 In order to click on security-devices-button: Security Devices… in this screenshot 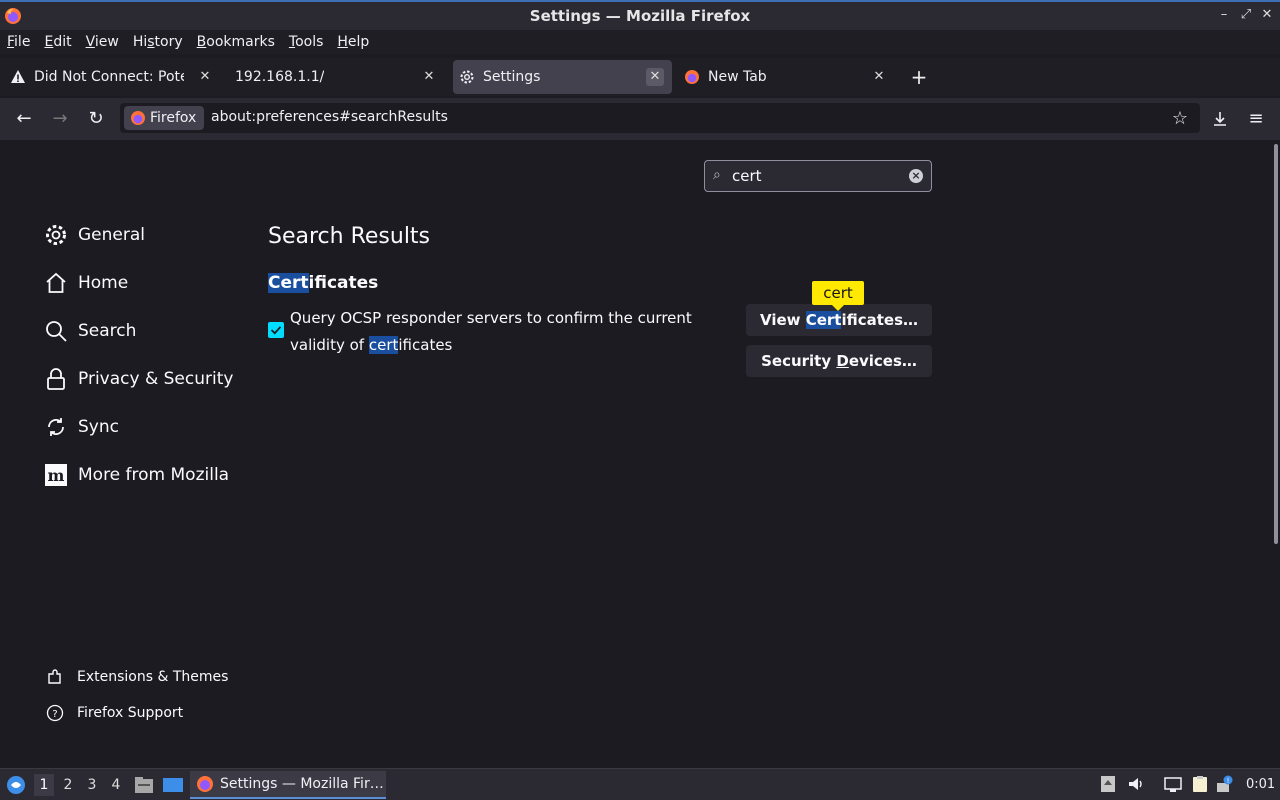, I will do `click(839, 361)`.